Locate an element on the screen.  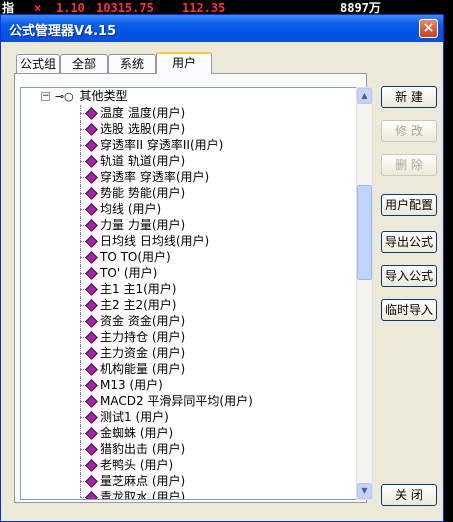
tree-item-label: 金蜘蛛 (用户) is located at coordinates (137, 433).